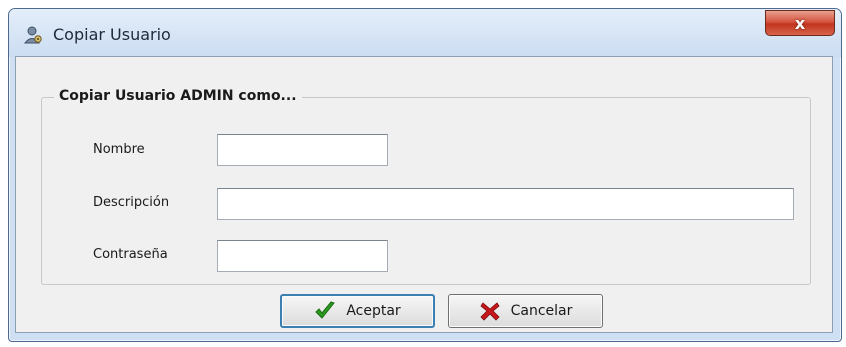 The width and height of the screenshot is (846, 347). I want to click on cross-icon, so click(490, 311).